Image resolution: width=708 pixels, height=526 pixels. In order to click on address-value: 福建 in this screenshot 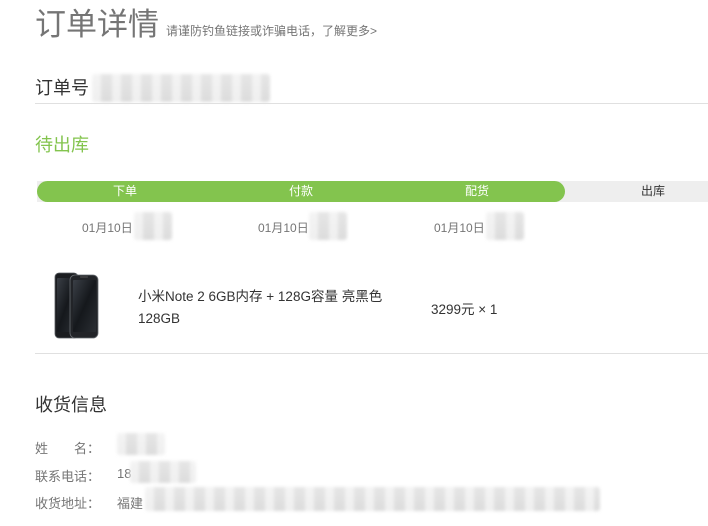, I will do `click(130, 503)`.